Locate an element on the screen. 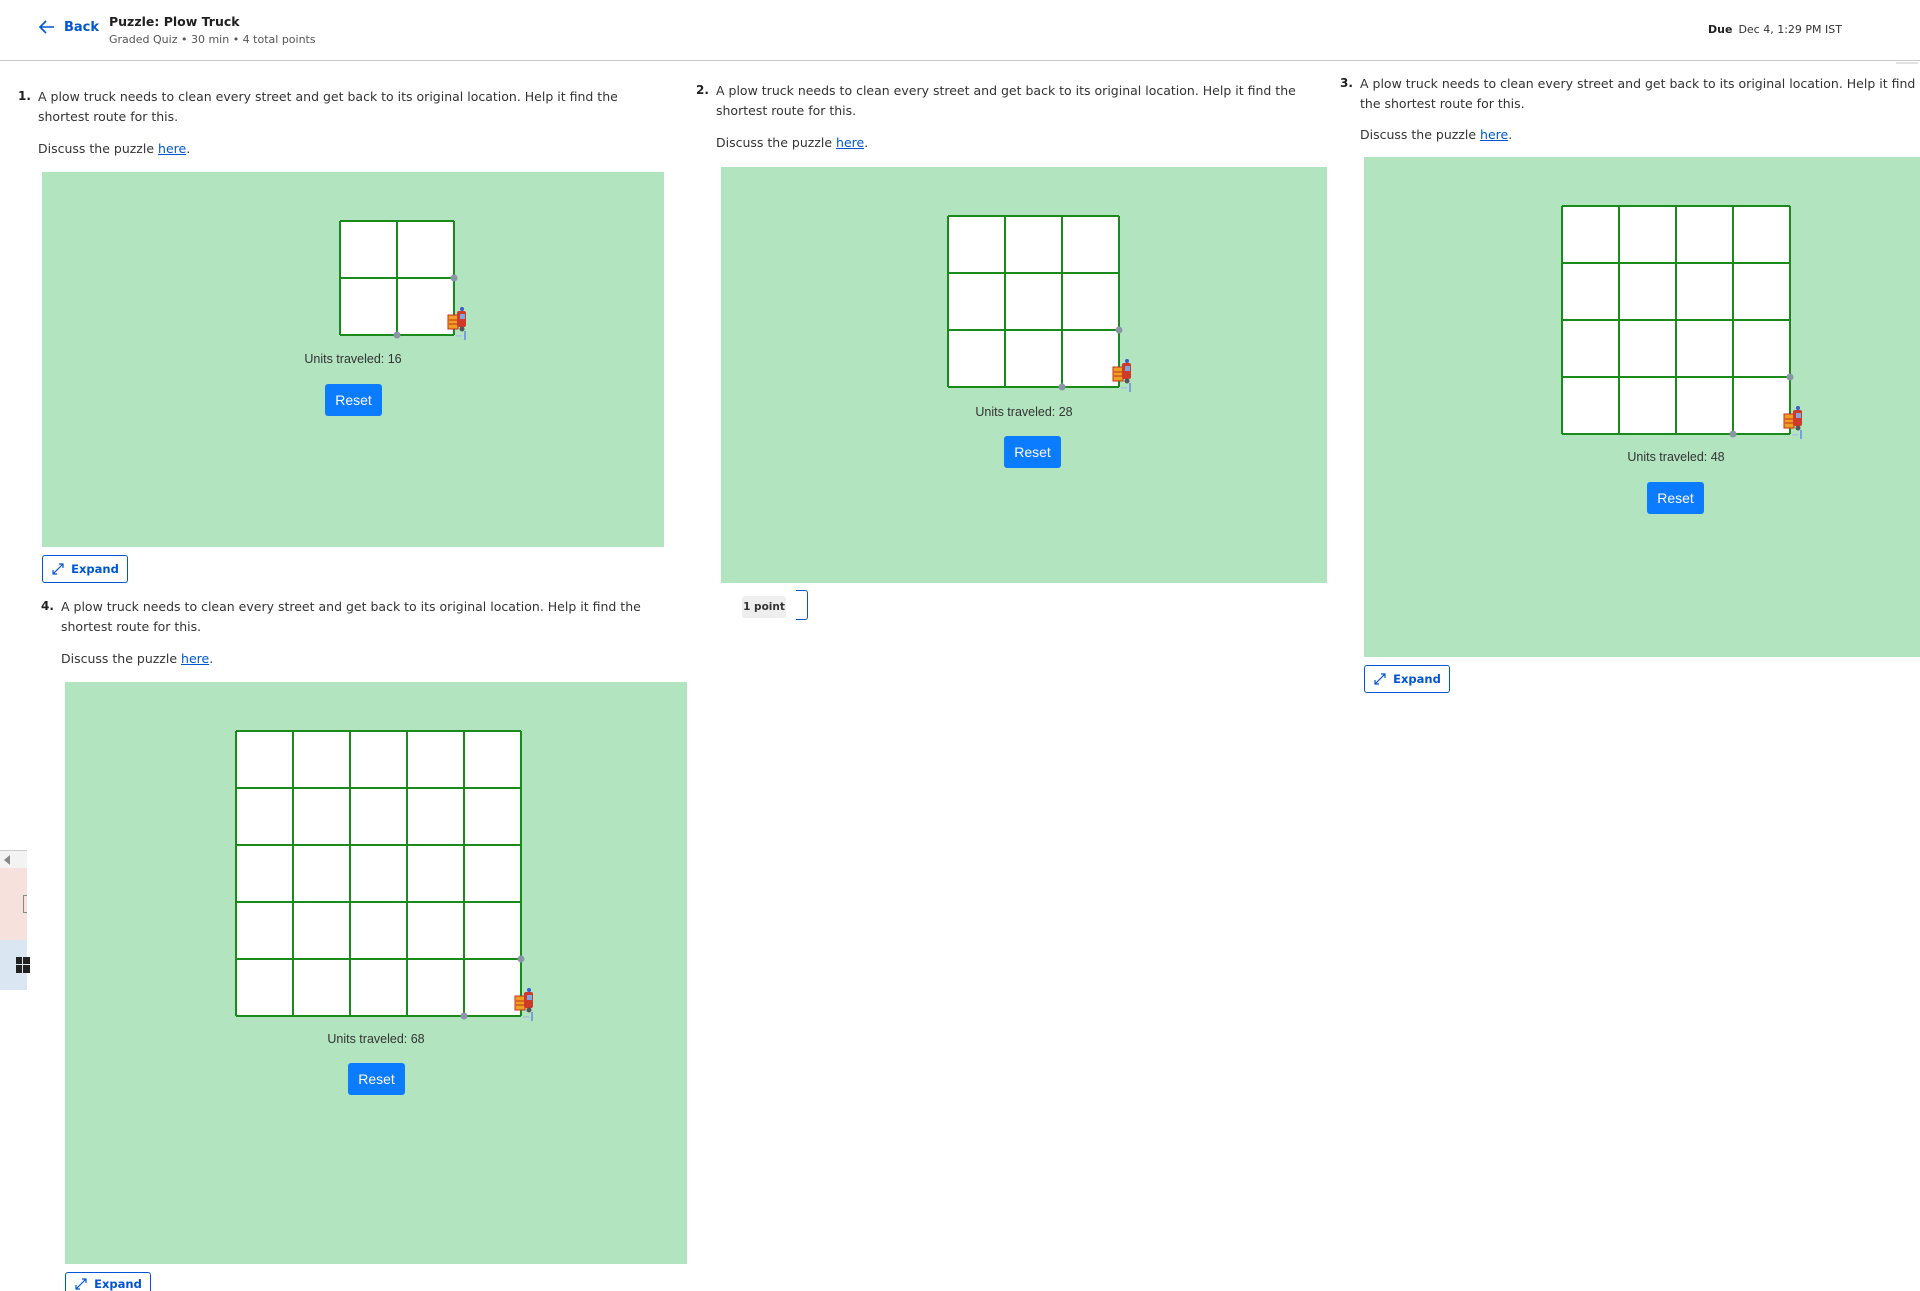 This screenshot has height=1291, width=1920. puzzle-board: Units traveled: 16 Reset is located at coordinates (353, 359).